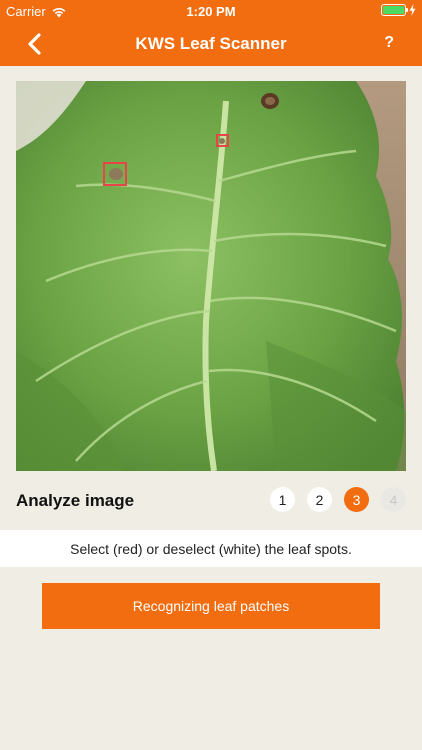  What do you see at coordinates (393, 499) in the screenshot?
I see `step-4: 4` at bounding box center [393, 499].